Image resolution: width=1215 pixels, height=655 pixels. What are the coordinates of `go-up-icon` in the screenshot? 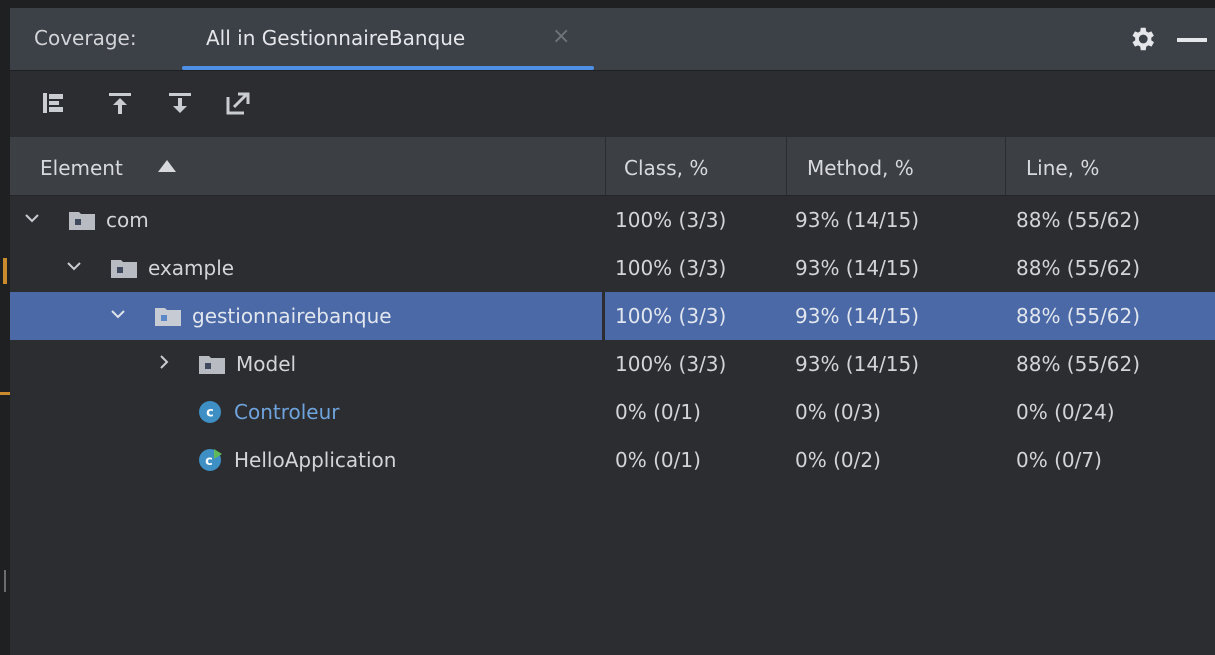 It's located at (120, 103).